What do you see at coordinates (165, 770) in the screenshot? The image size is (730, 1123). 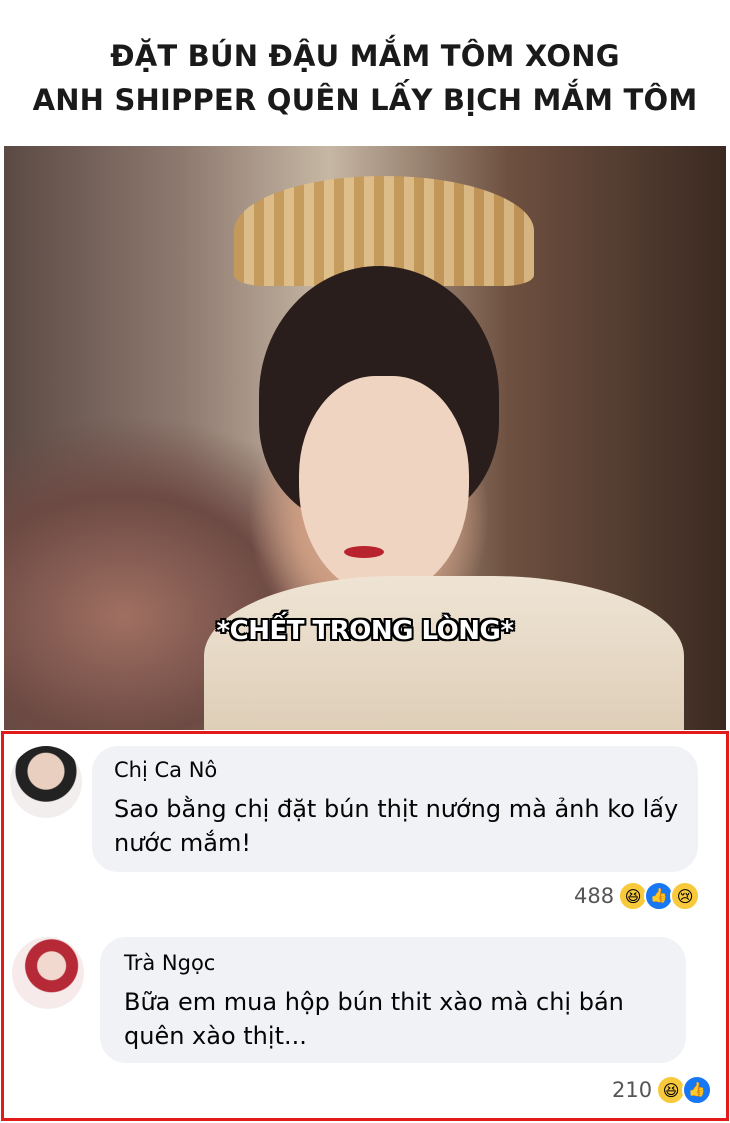 I see `commenter-name: Chị Ca Nô` at bounding box center [165, 770].